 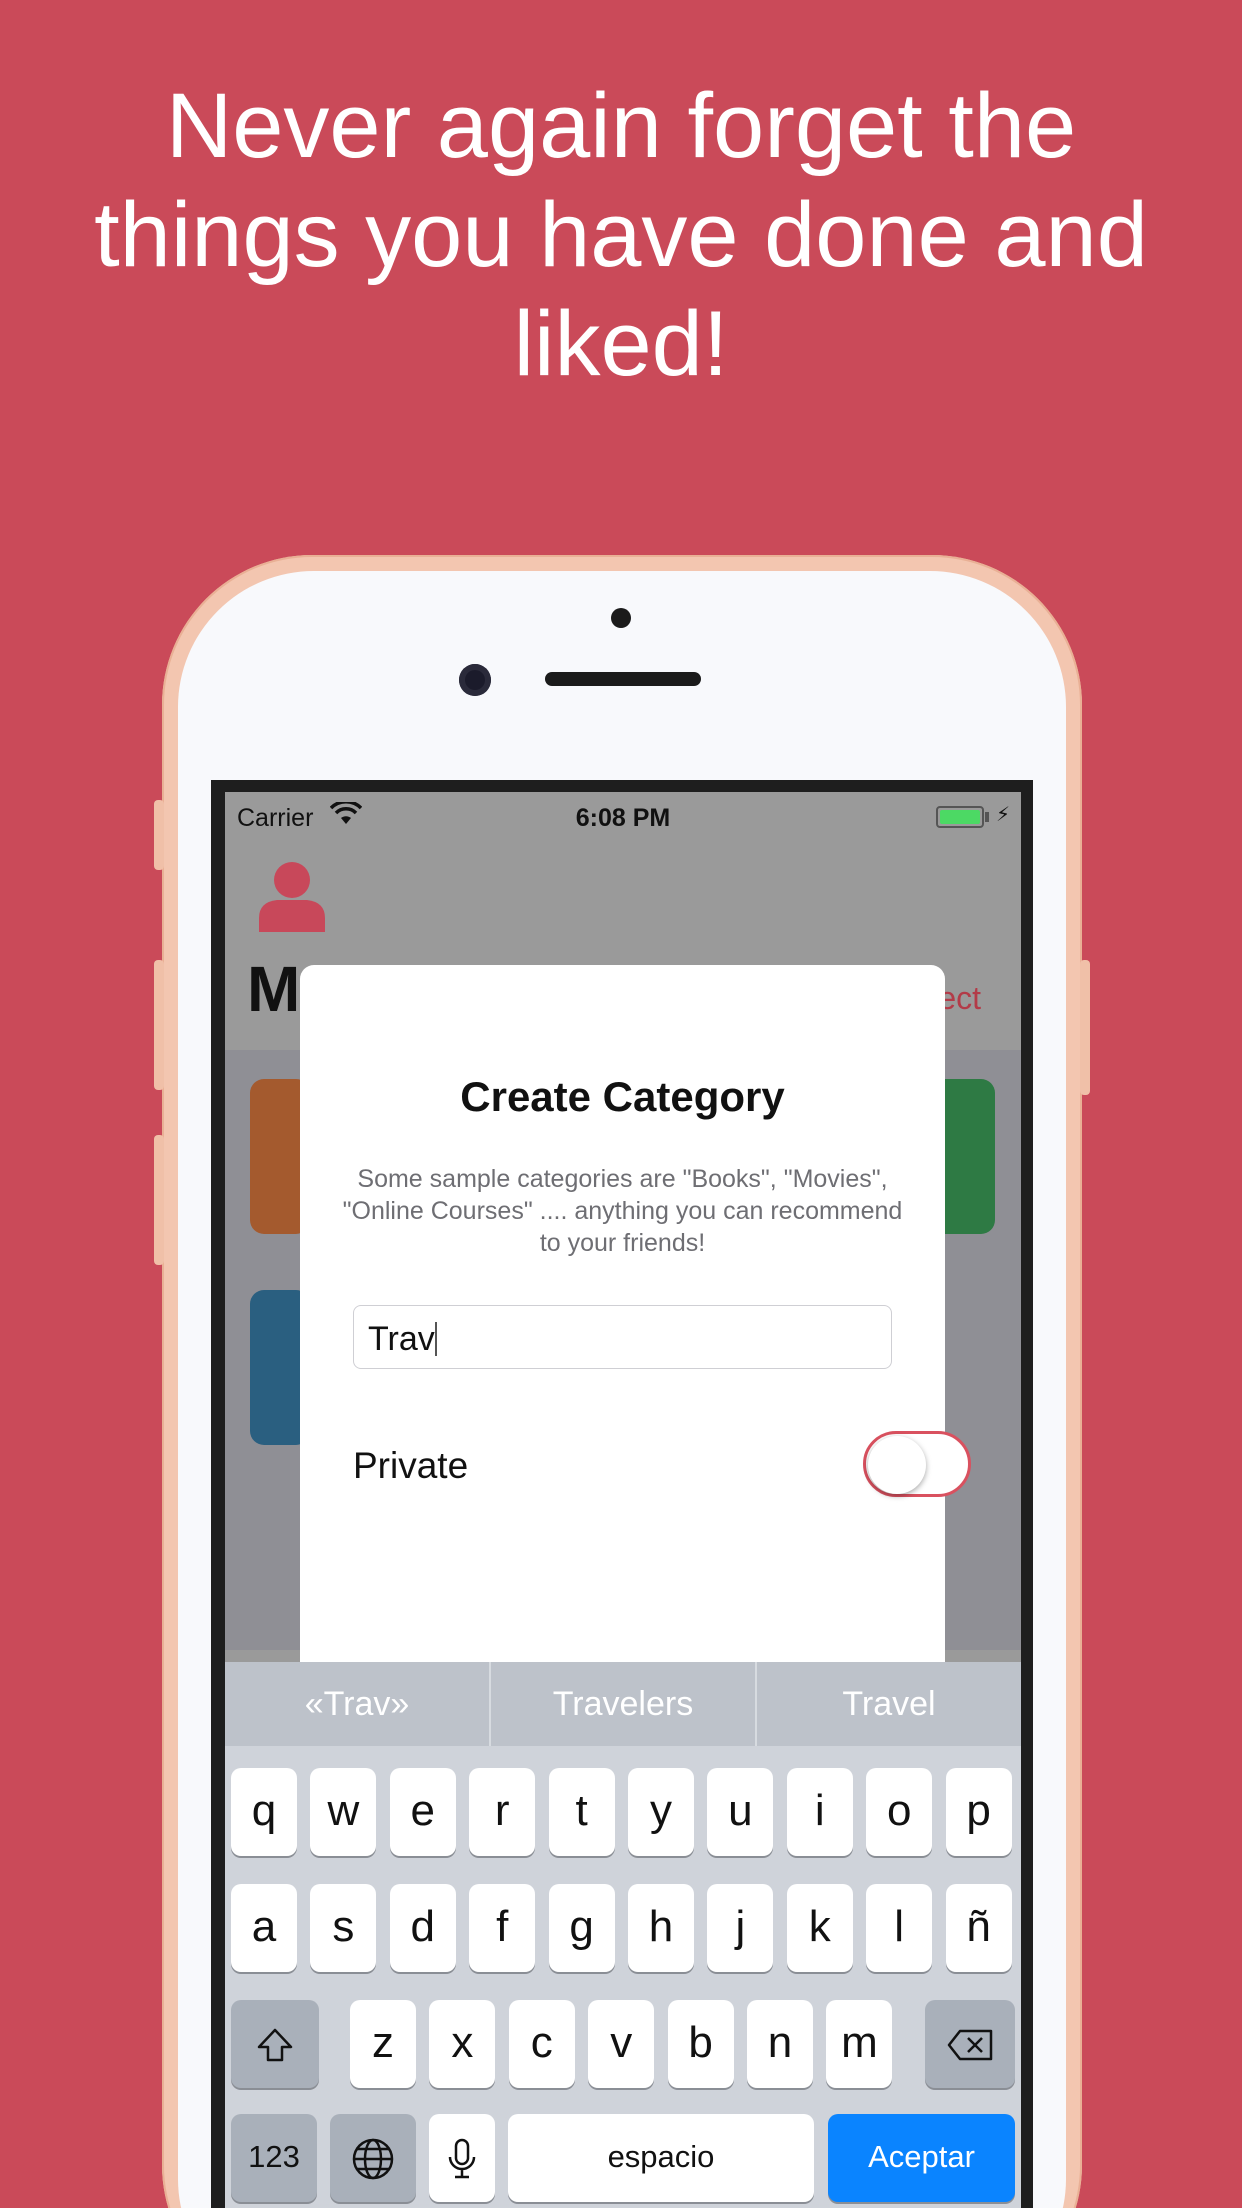 I want to click on status-time: 6:08 PM, so click(x=623, y=818).